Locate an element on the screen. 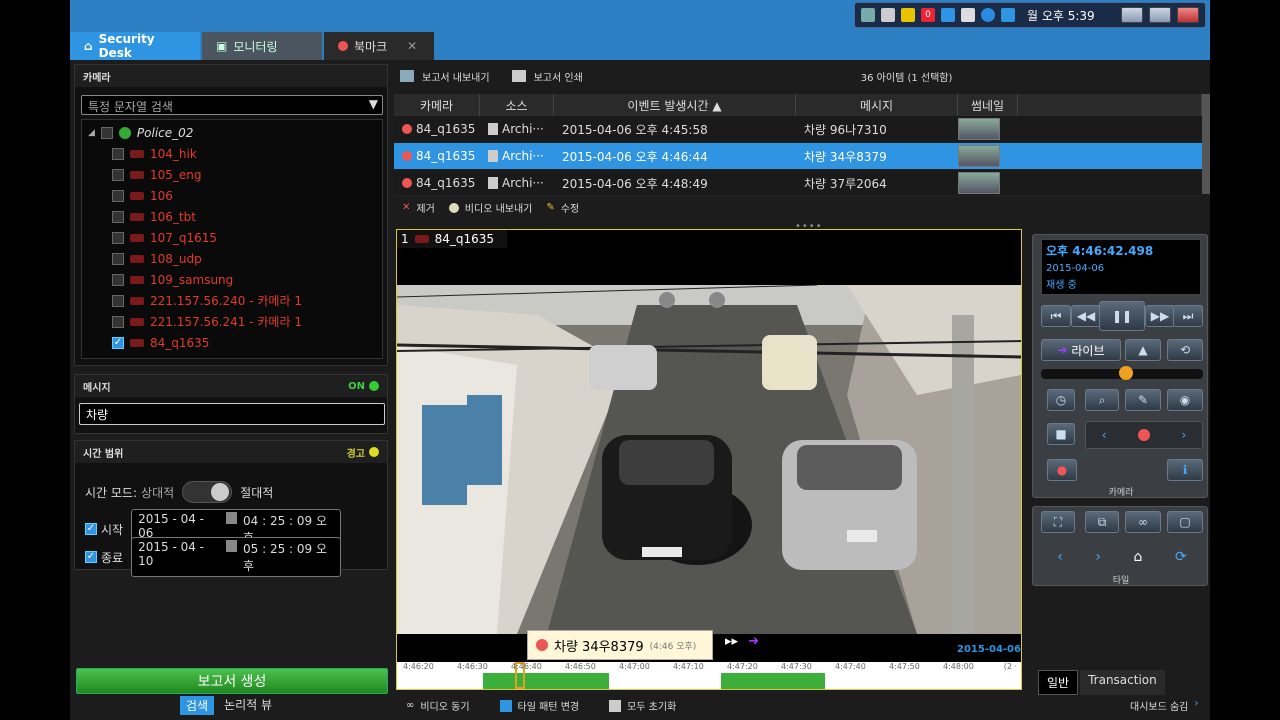  clock-button: ◷ is located at coordinates (1061, 400).